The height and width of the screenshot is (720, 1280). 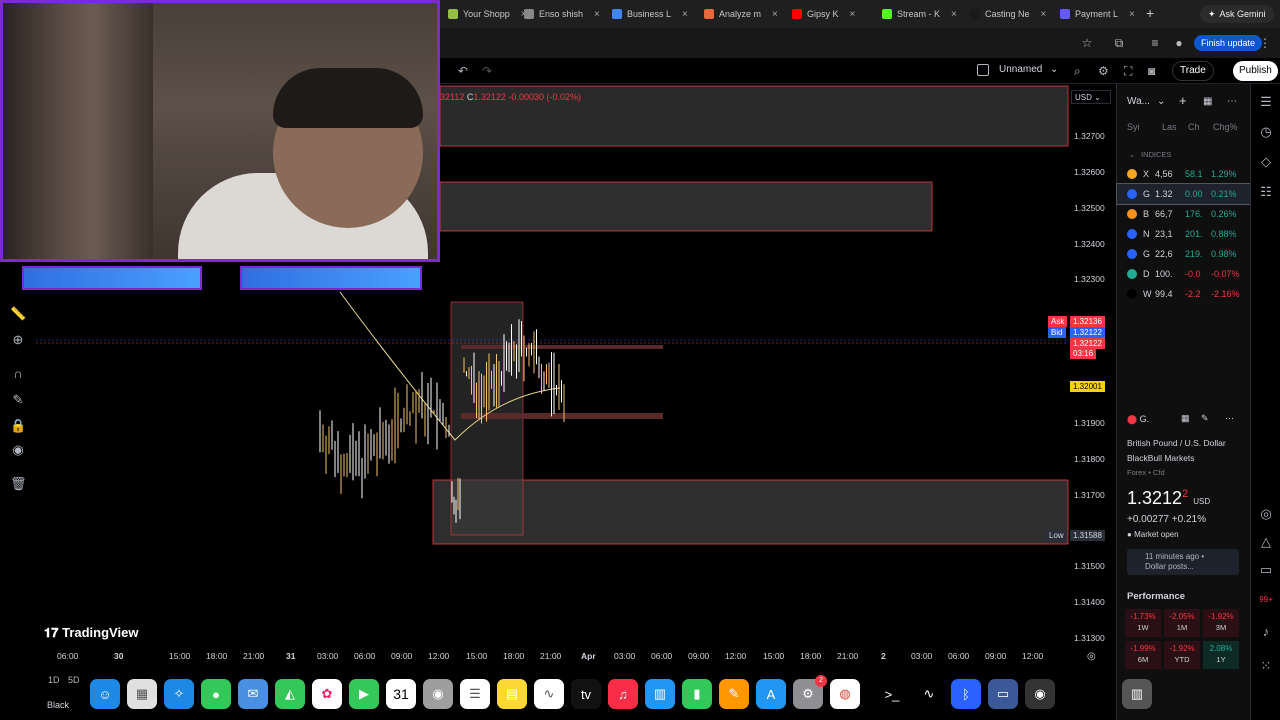 I want to click on trash-icon: 🗑, so click(x=18, y=484).